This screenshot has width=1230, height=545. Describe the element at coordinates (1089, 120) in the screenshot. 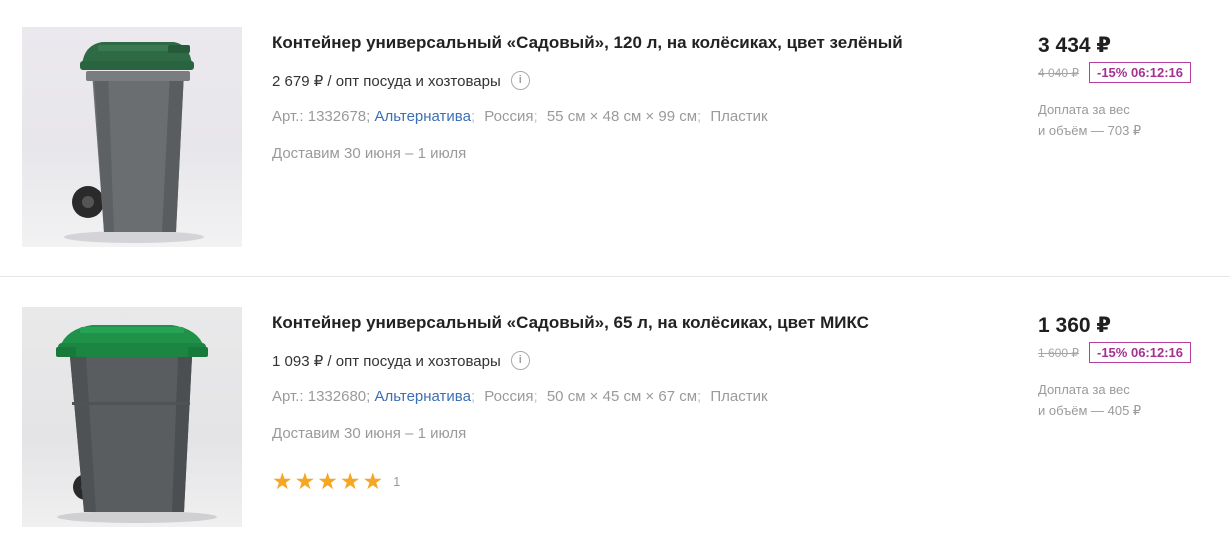

I see `surcharge-note: Доплата за вес и объём — 703 ₽` at that location.